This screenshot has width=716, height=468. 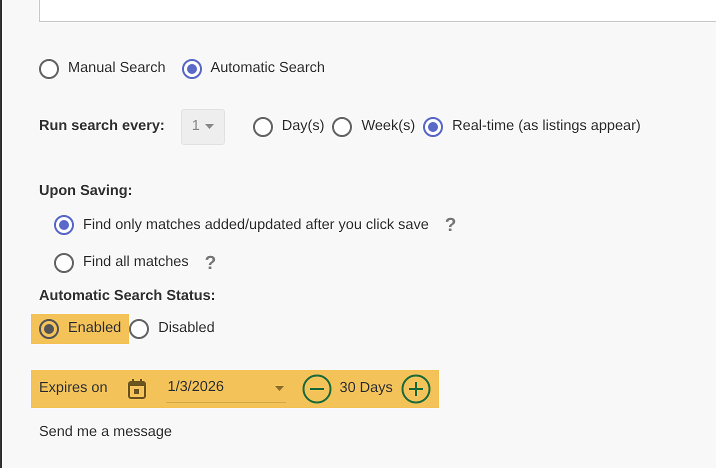 I want to click on radio-option: Find only matches added/updated after you click save, so click(x=241, y=225).